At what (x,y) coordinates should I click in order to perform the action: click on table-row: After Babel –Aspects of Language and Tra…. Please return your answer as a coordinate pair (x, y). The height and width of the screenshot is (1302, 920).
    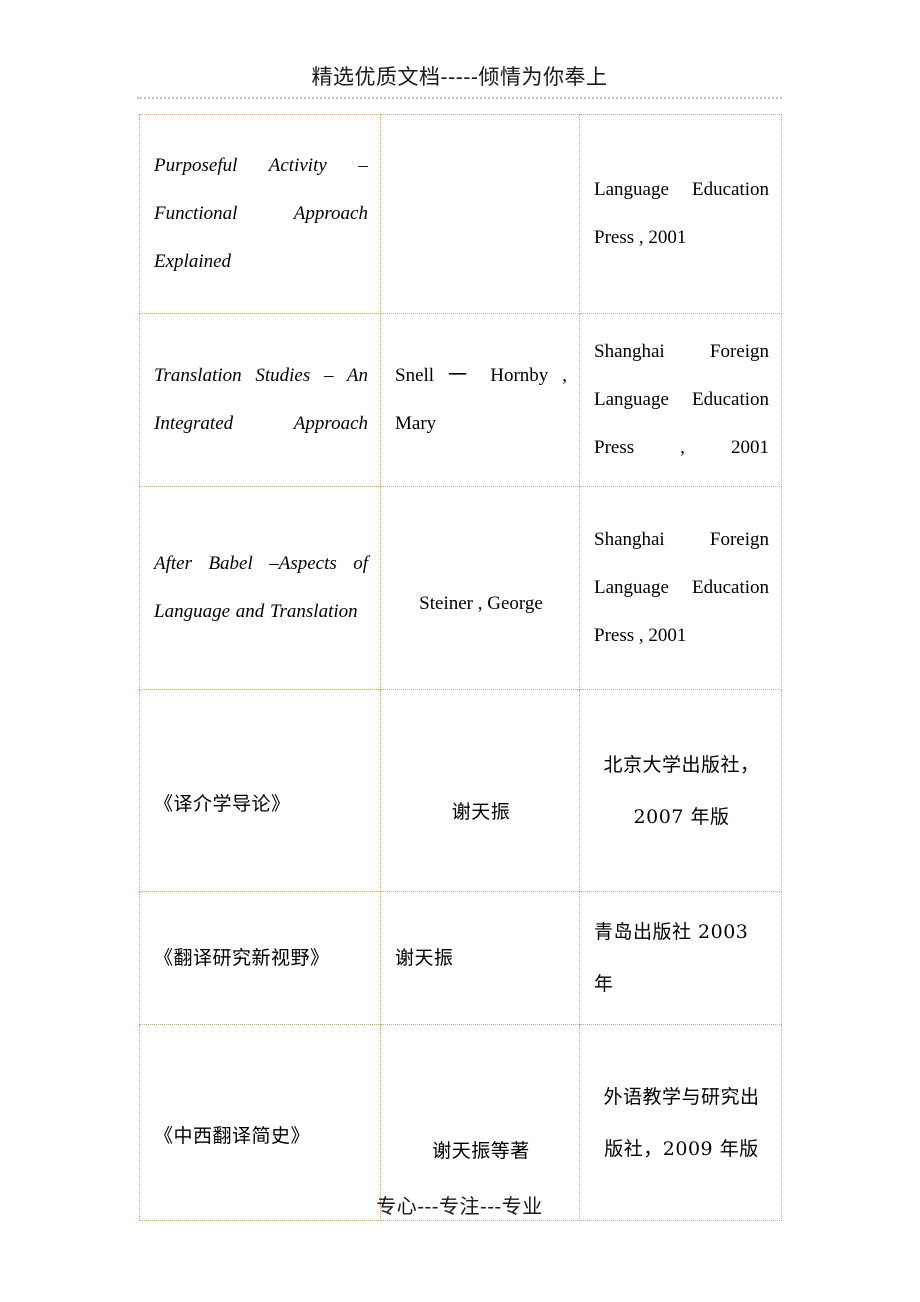
    Looking at the image, I should click on (460, 588).